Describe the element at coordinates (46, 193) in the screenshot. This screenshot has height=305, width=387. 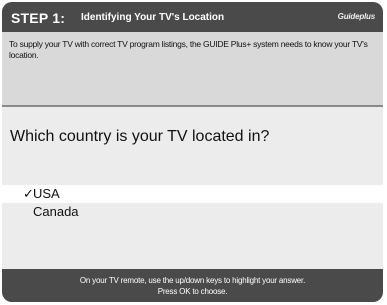
I see `option-label: USA` at that location.